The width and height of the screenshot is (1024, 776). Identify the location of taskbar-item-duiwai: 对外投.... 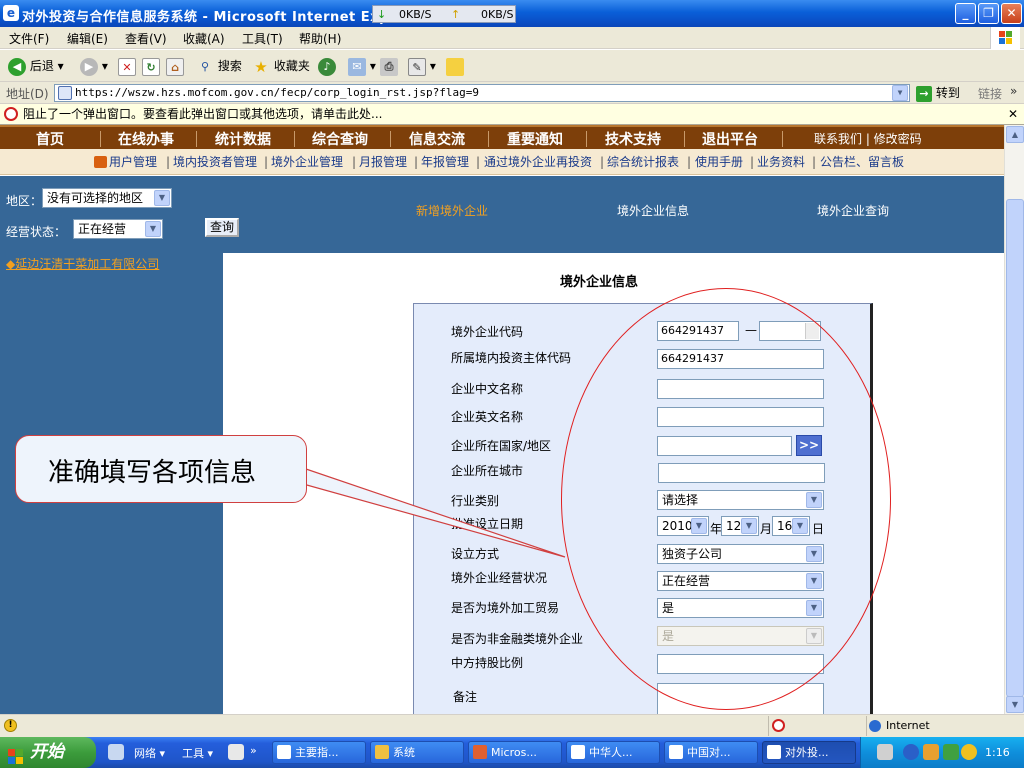
(809, 752).